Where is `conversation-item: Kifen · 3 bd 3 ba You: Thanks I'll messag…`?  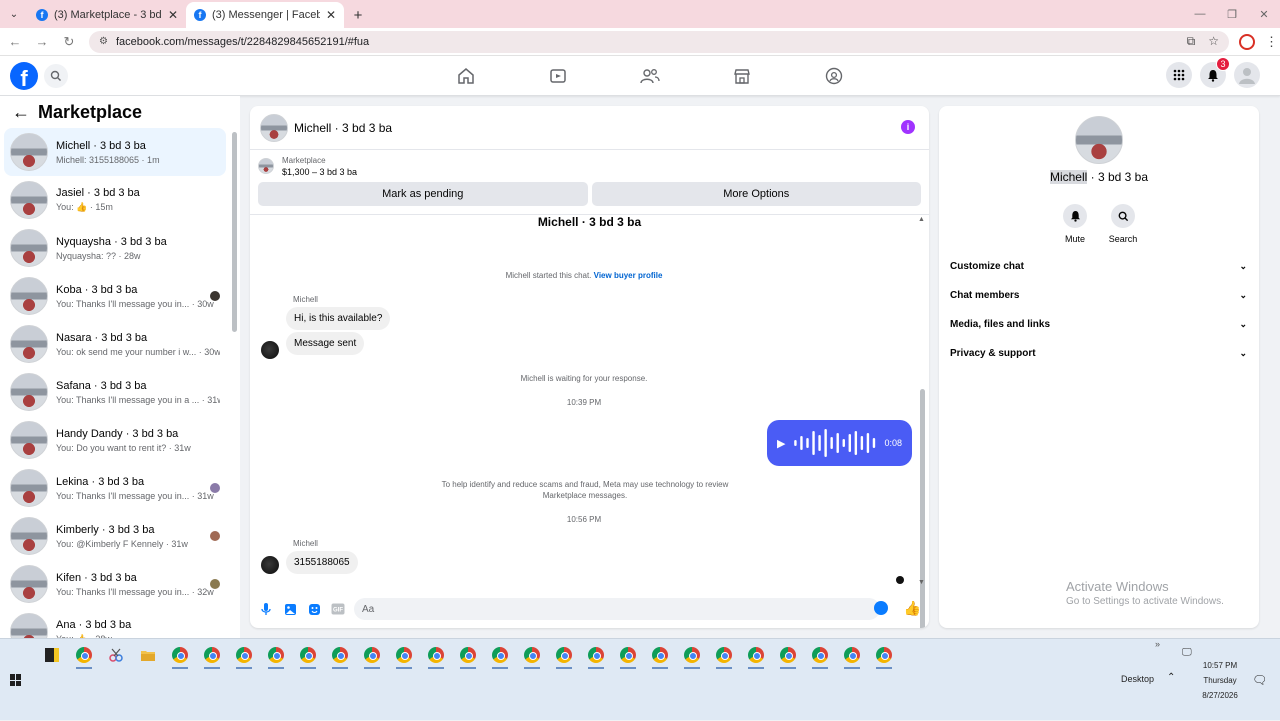
conversation-item: Kifen · 3 bd 3 ba You: Thanks I'll messag… is located at coordinates (115, 584).